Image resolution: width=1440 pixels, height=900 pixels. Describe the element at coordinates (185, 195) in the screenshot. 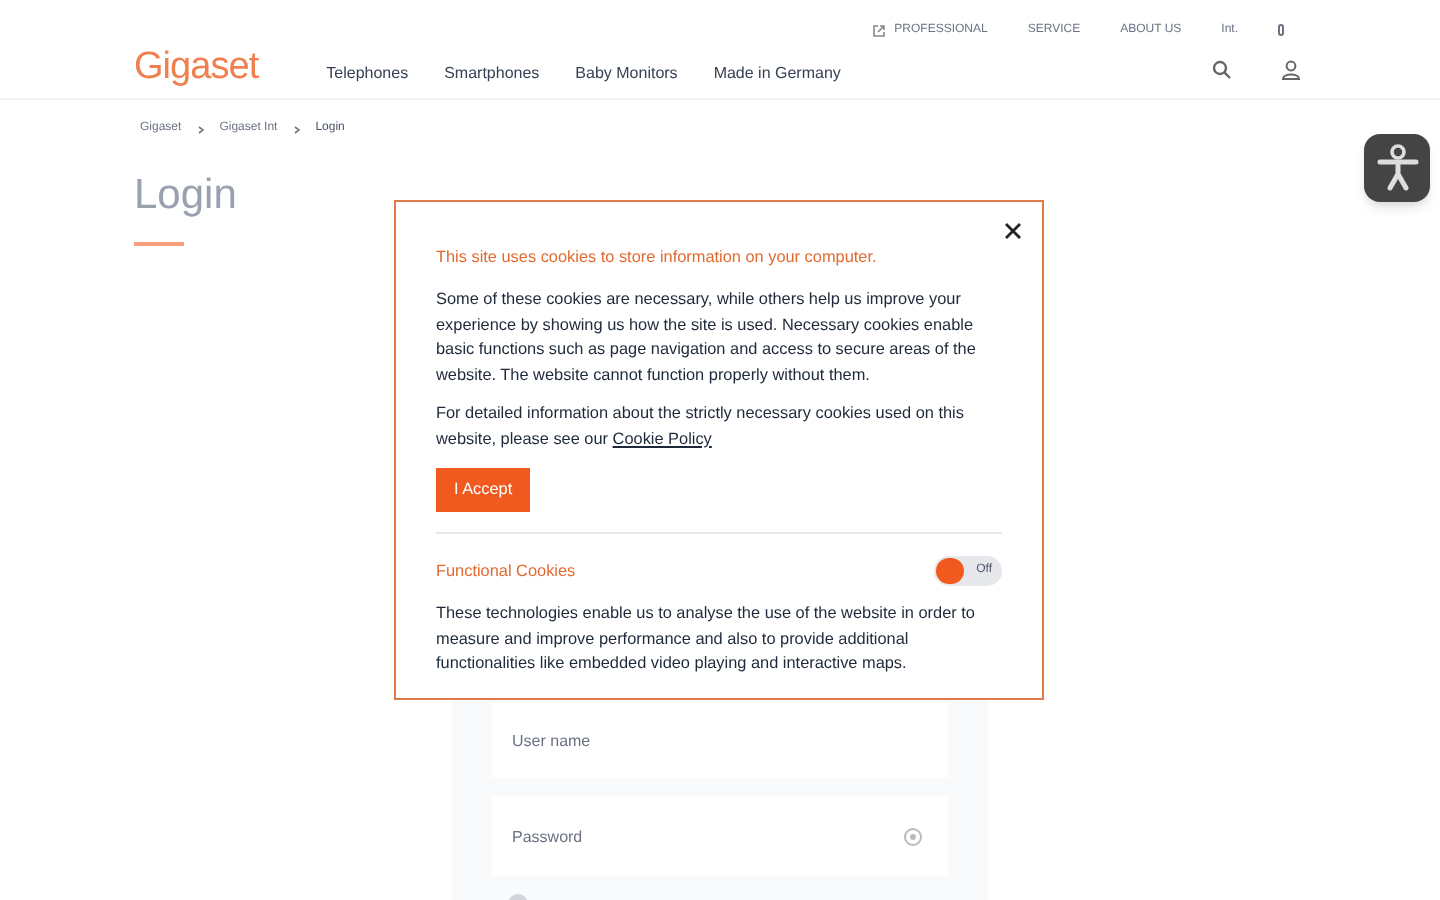

I see `page-title: Login` at that location.